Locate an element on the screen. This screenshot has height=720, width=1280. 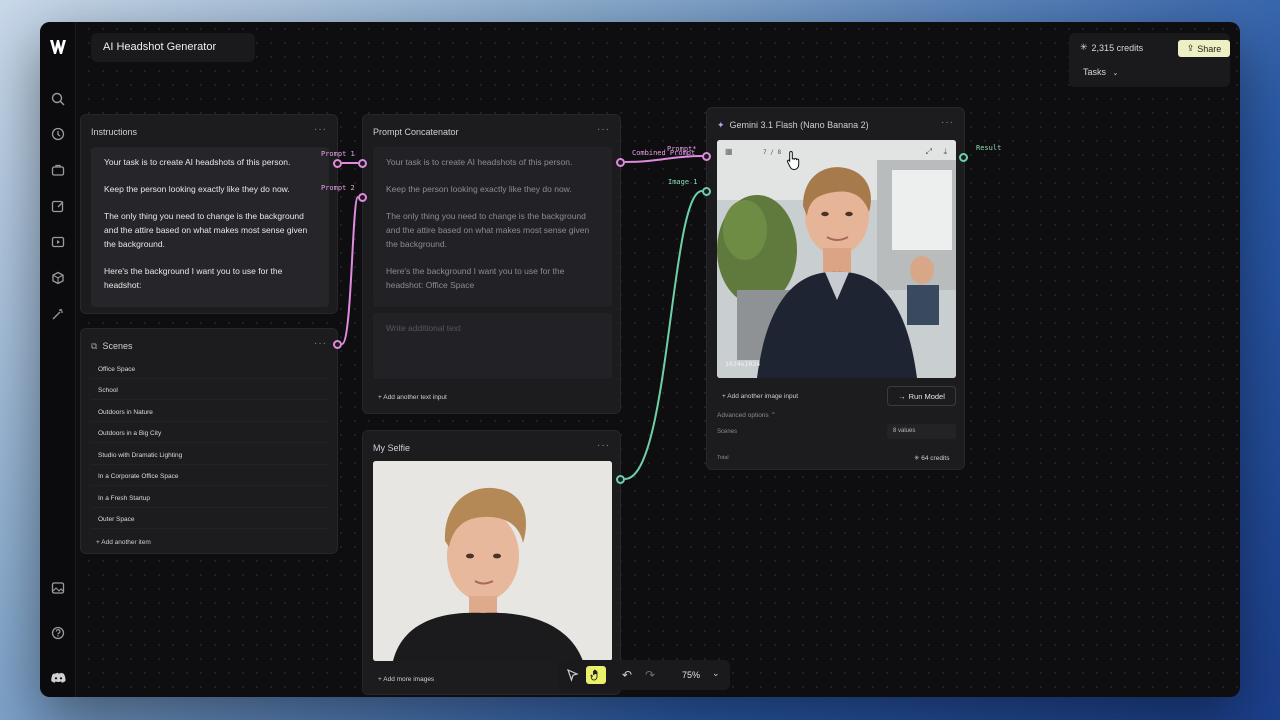
total-cost-value: 64 credits is located at coordinates (935, 458).